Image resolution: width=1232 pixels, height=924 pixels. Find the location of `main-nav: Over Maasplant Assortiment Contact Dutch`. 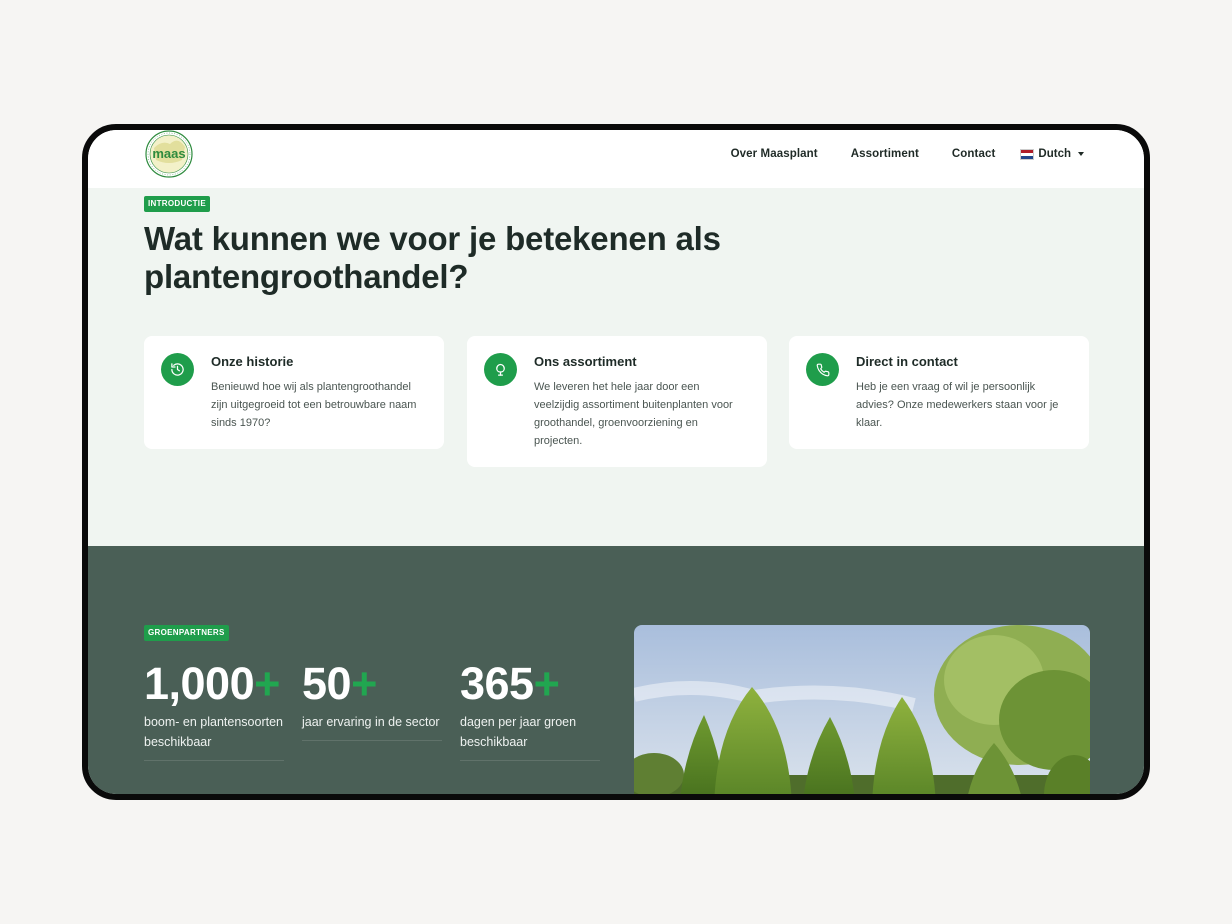

main-nav: Over Maasplant Assortiment Contact Dutch is located at coordinates (891, 154).